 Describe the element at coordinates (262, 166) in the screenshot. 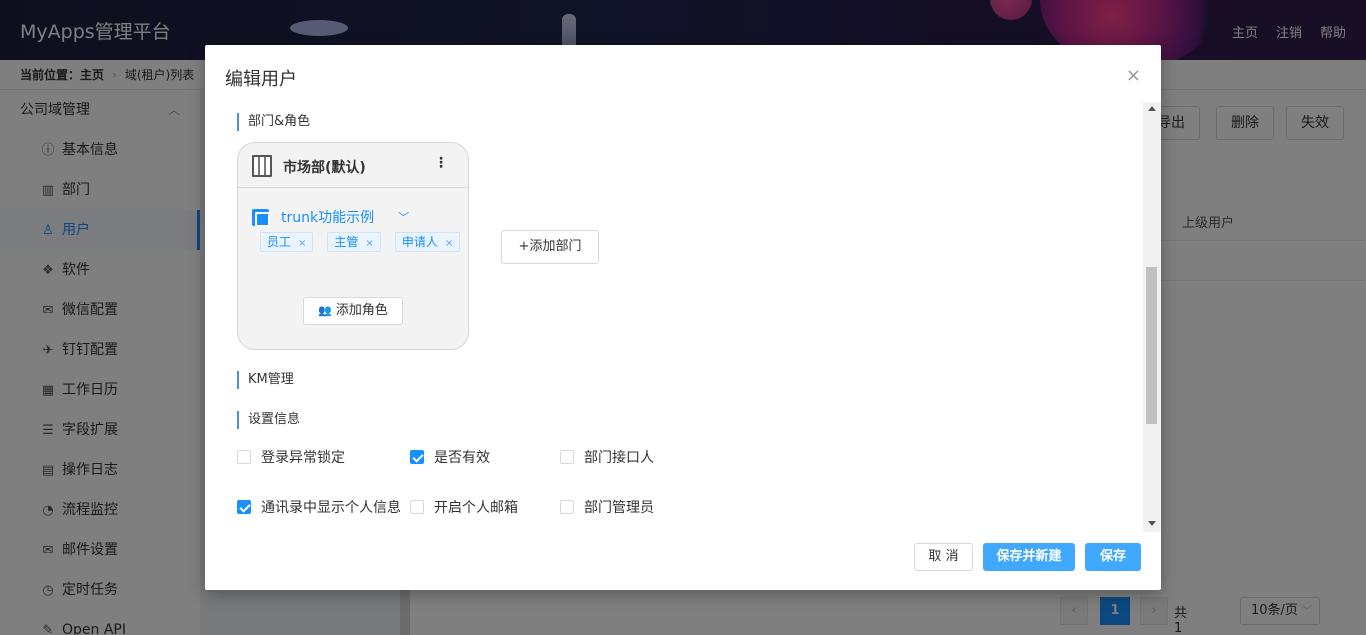

I see `building-icon` at that location.